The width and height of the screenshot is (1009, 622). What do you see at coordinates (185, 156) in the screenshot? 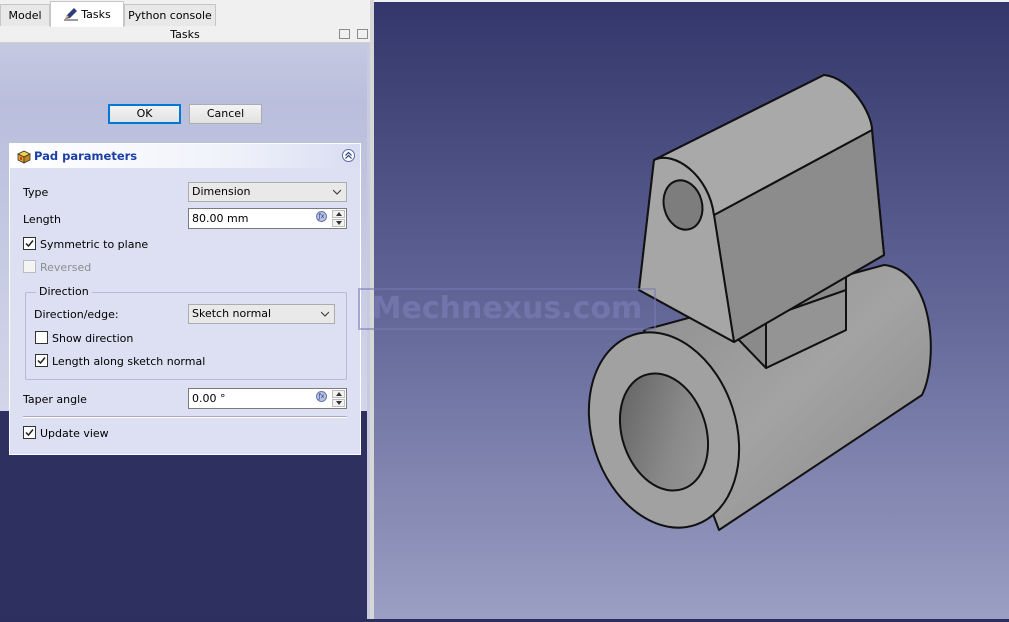
I see `pad-parameters-header: Pad parameters` at bounding box center [185, 156].